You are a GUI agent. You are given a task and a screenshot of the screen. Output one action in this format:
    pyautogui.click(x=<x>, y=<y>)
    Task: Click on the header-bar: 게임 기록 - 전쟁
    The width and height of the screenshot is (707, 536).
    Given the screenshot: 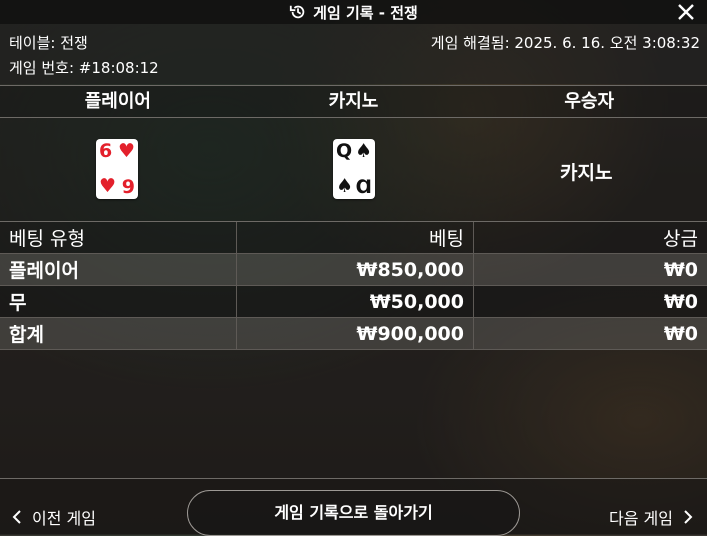 What is the action you would take?
    pyautogui.click(x=353, y=12)
    